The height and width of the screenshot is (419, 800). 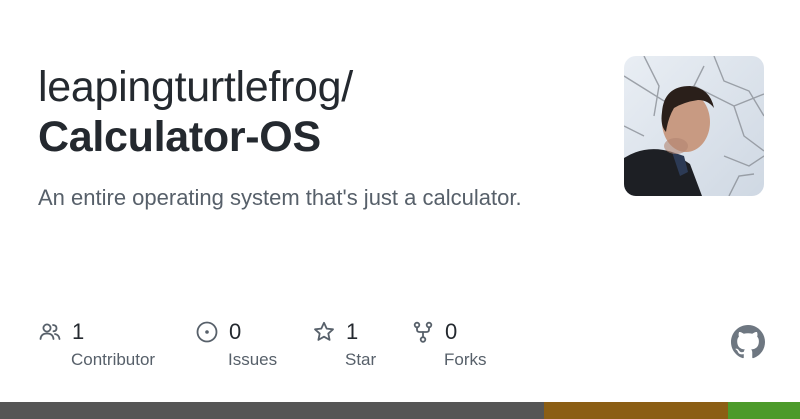 I want to click on people-icon, so click(x=50, y=332).